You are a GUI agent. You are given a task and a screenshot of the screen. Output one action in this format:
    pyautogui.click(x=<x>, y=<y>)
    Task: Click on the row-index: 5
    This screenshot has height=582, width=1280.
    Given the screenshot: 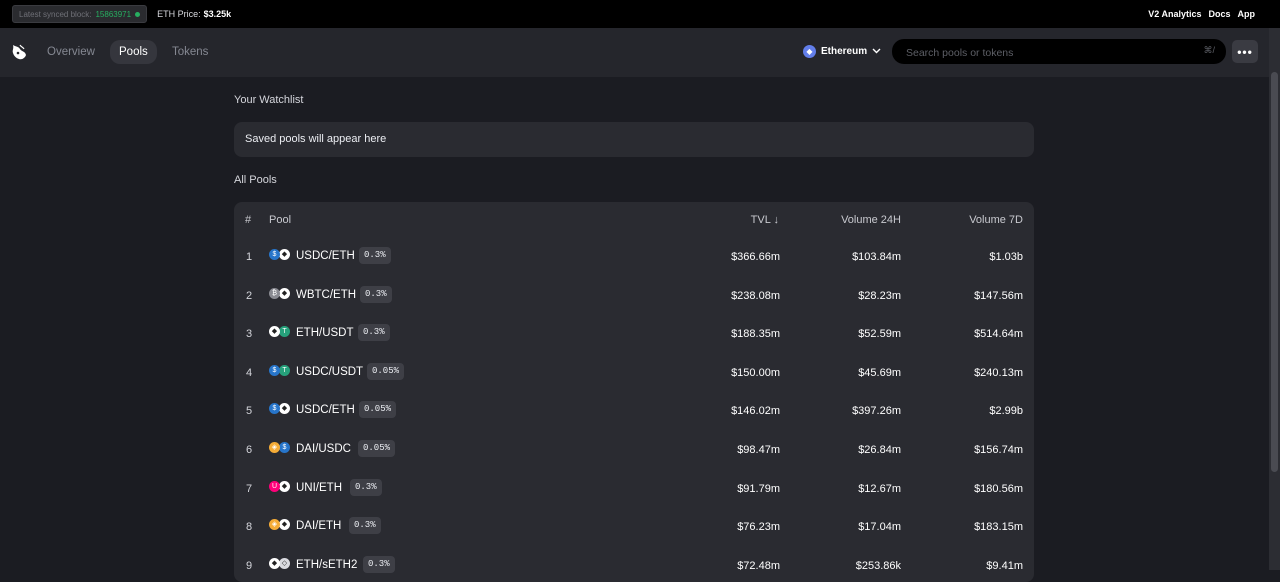 What is the action you would take?
    pyautogui.click(x=249, y=411)
    